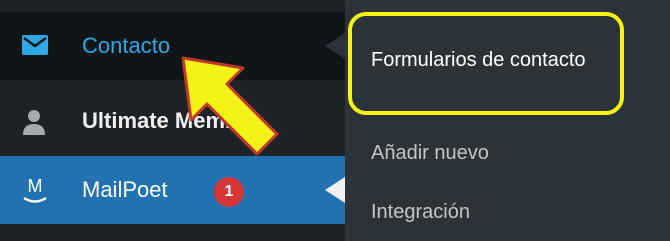  I want to click on sidebar-item-label: MailPoet, so click(125, 189).